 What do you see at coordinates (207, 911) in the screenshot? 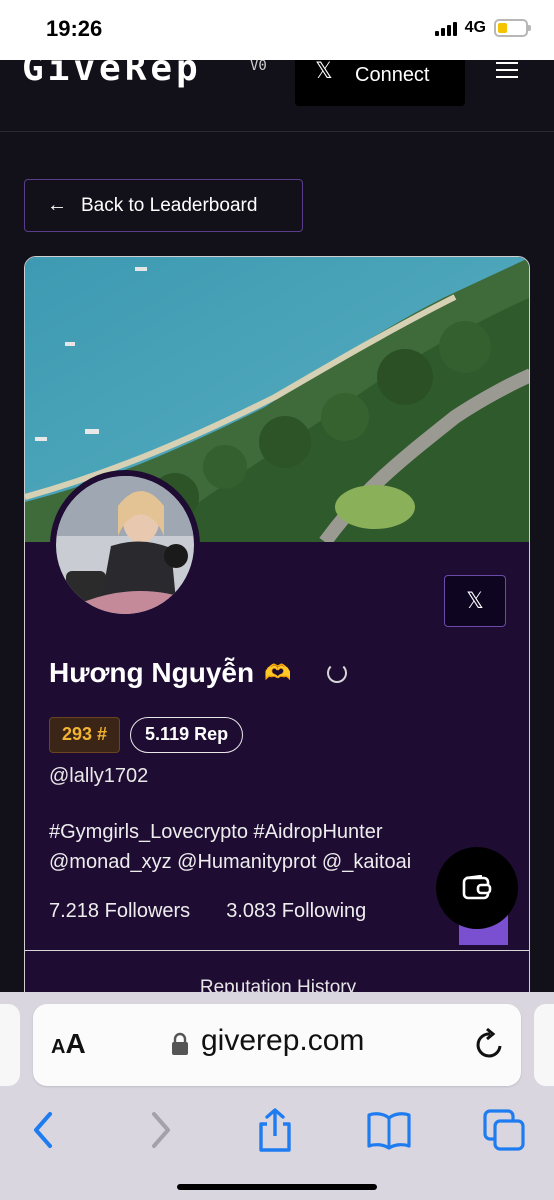
I see `profile-stats: 7.218 Followers 3.083 Following` at bounding box center [207, 911].